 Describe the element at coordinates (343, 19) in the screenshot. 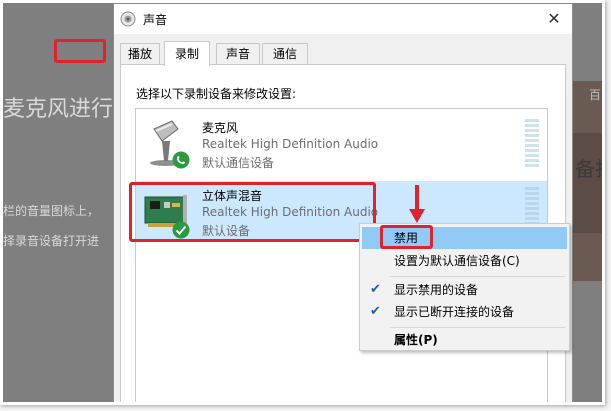

I see `title-bar: 声音 ✕` at that location.